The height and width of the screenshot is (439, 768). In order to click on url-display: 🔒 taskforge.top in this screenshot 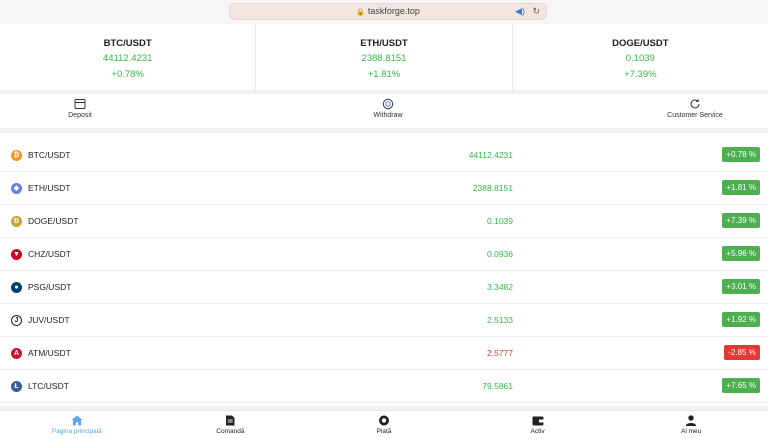, I will do `click(388, 11)`.